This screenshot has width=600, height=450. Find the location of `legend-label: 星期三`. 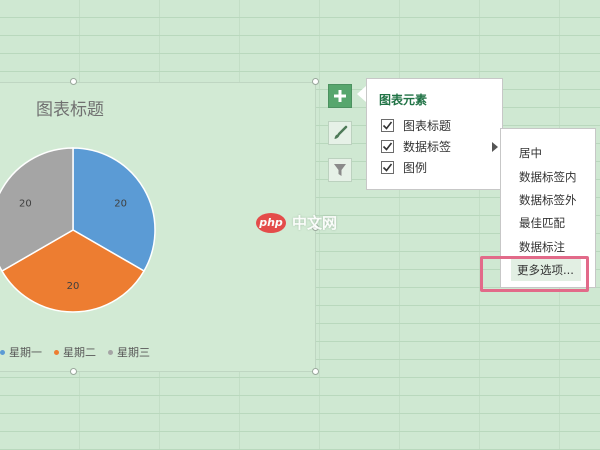

legend-label: 星期三 is located at coordinates (133, 352).